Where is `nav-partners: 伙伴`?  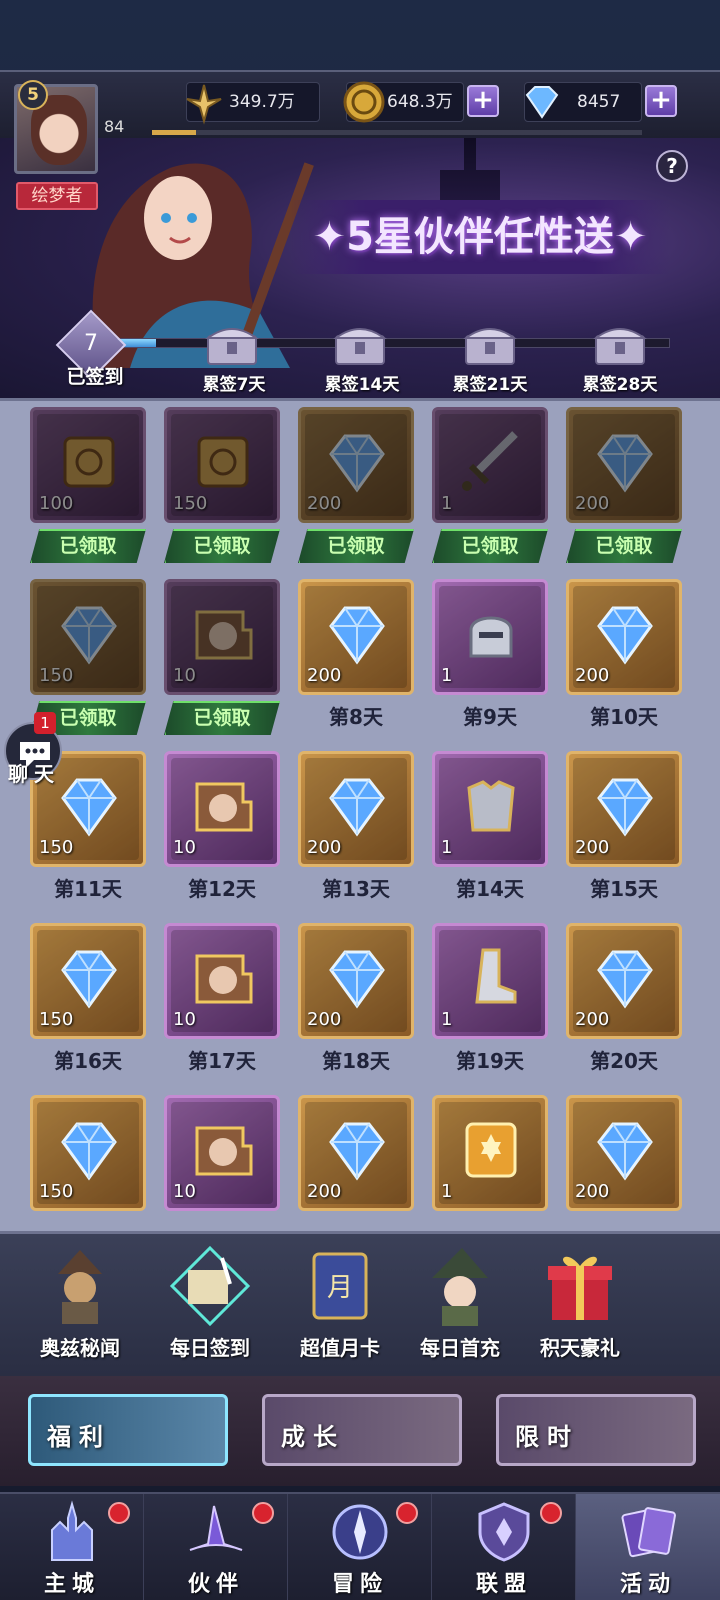 nav-partners: 伙伴 is located at coordinates (216, 1547).